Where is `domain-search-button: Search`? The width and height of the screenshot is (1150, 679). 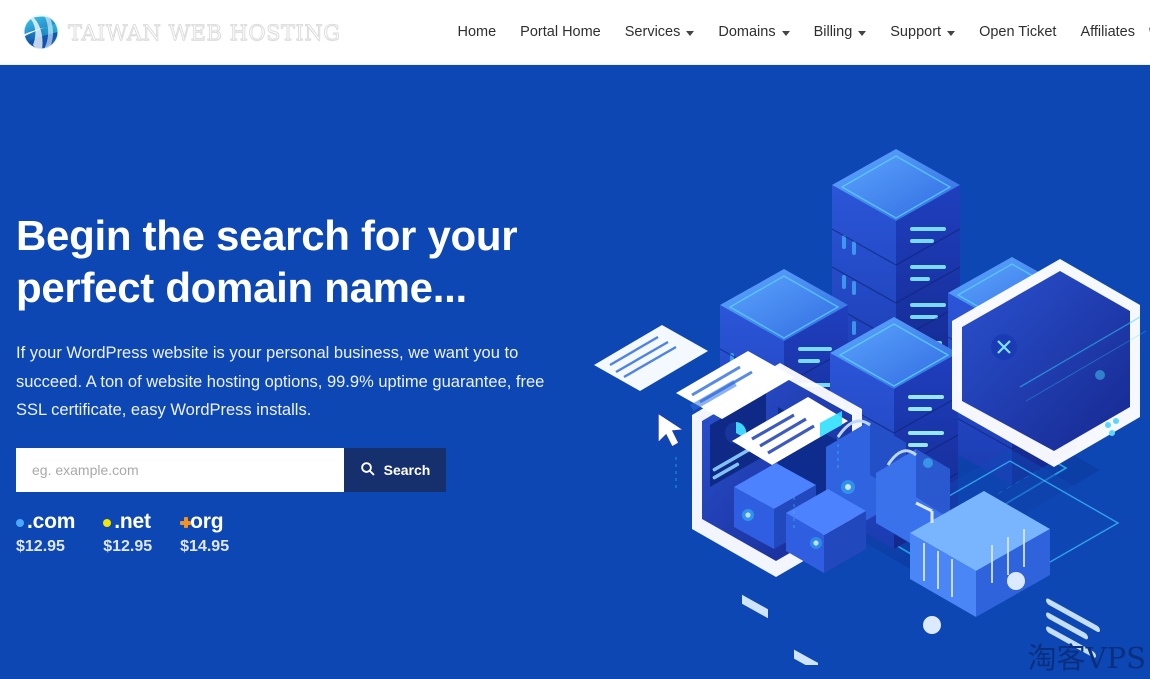 domain-search-button: Search is located at coordinates (395, 470).